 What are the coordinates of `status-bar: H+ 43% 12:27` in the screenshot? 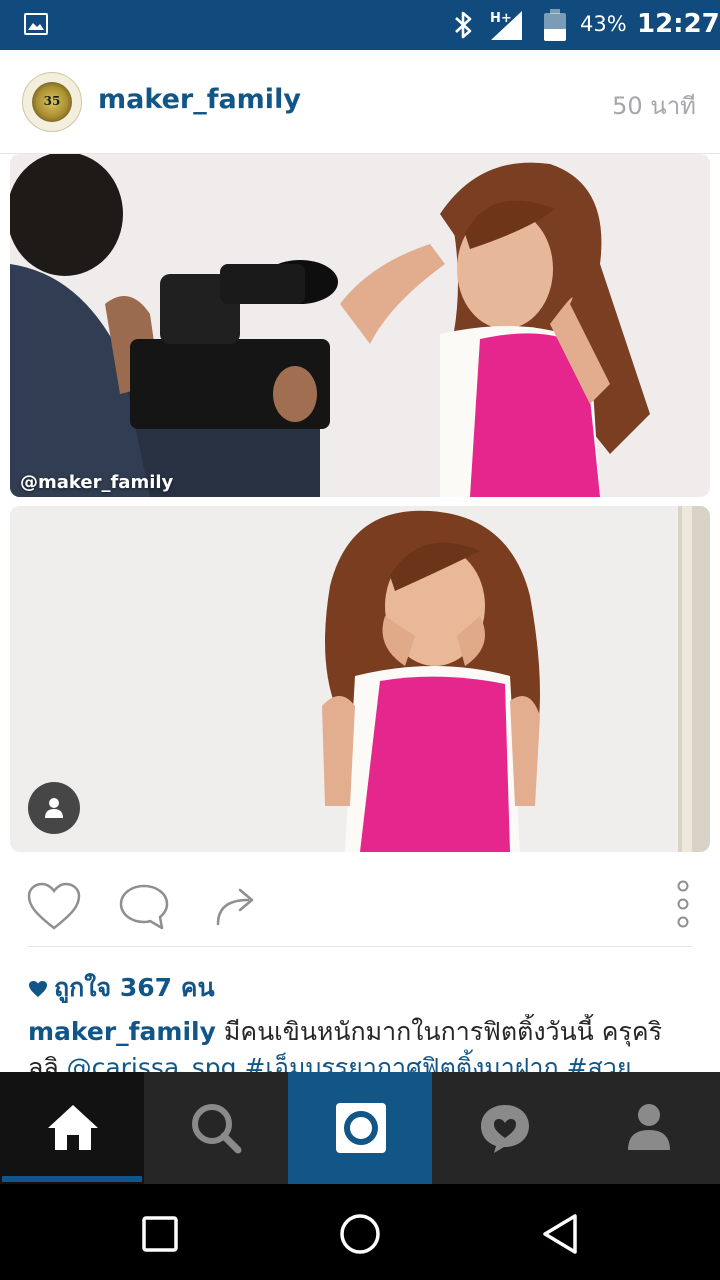 It's located at (360, 25).